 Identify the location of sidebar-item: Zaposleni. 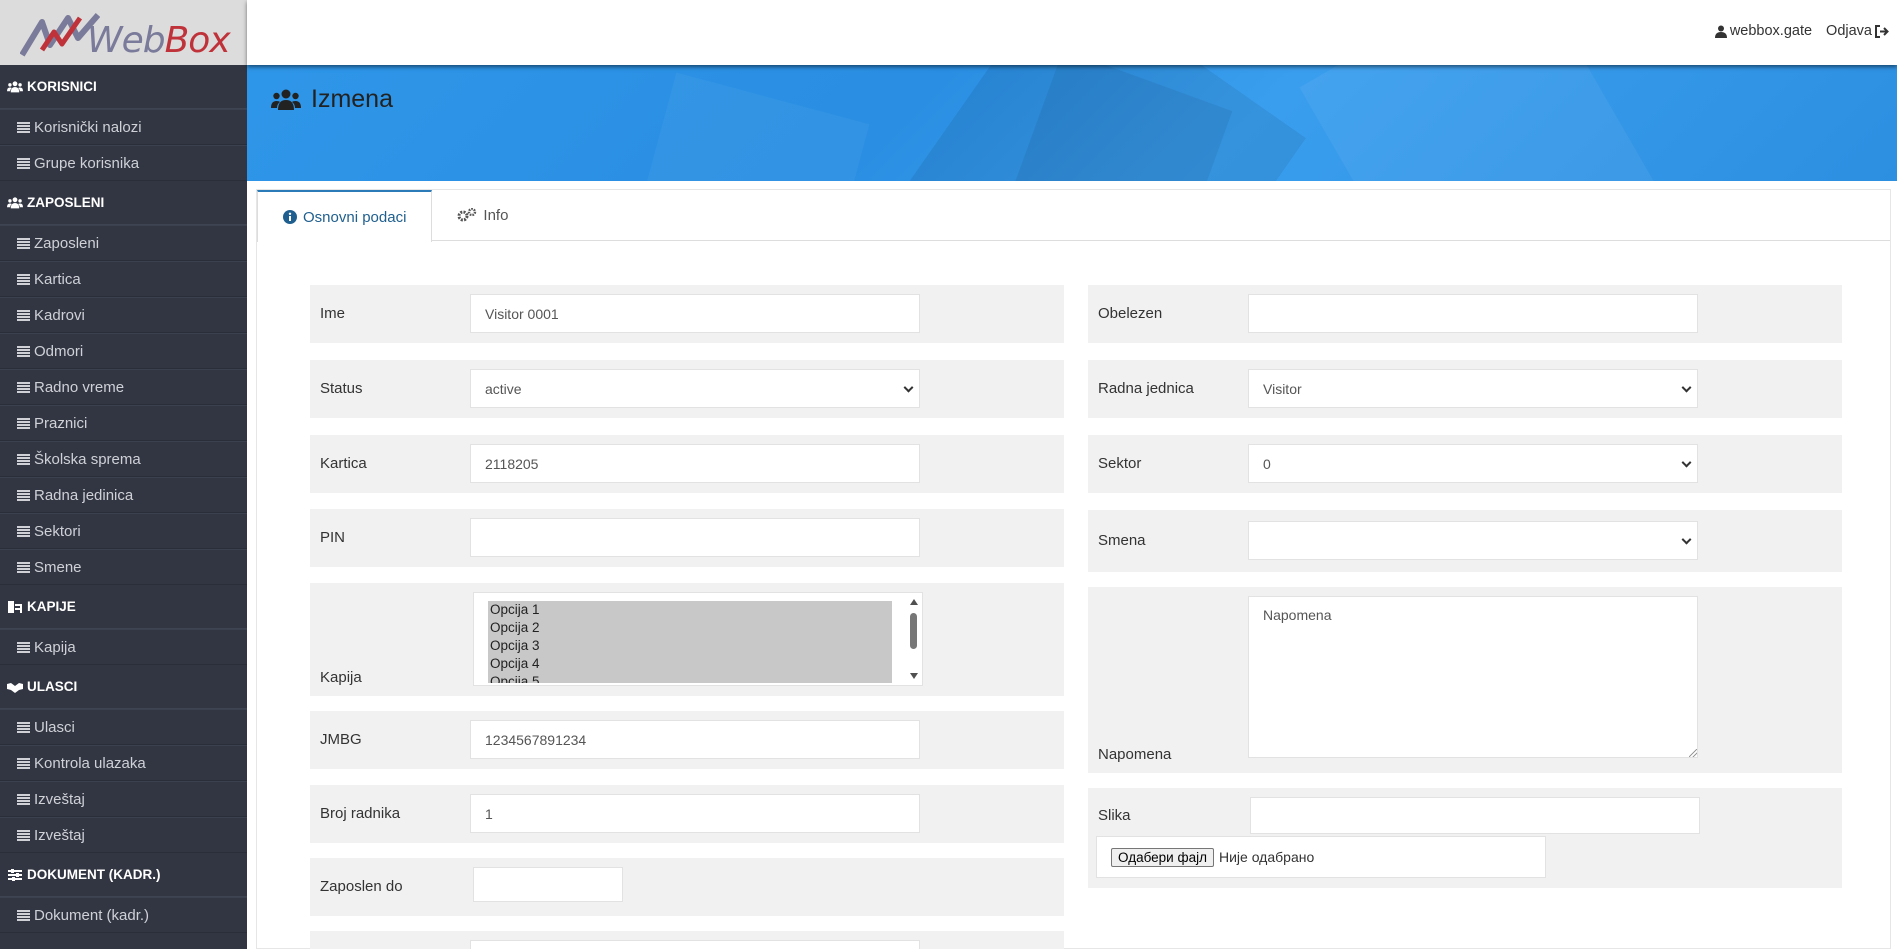
(123, 243).